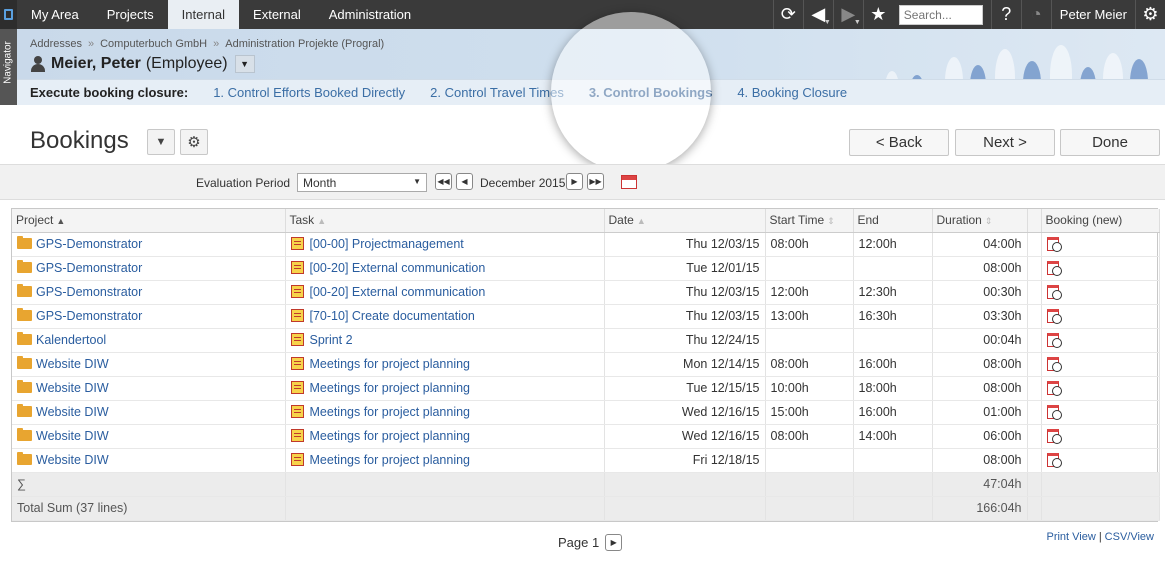  What do you see at coordinates (1035, 14) in the screenshot?
I see `stopwatch-icon: ◔` at bounding box center [1035, 14].